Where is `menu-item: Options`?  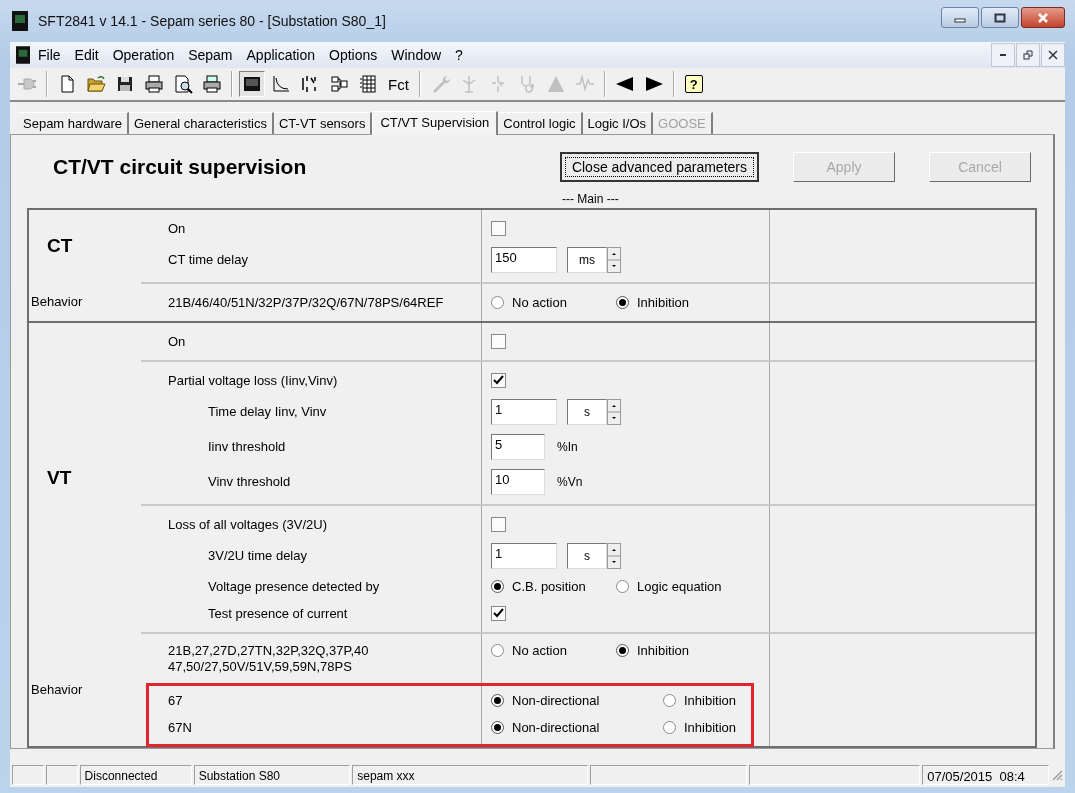
menu-item: Options is located at coordinates (353, 55).